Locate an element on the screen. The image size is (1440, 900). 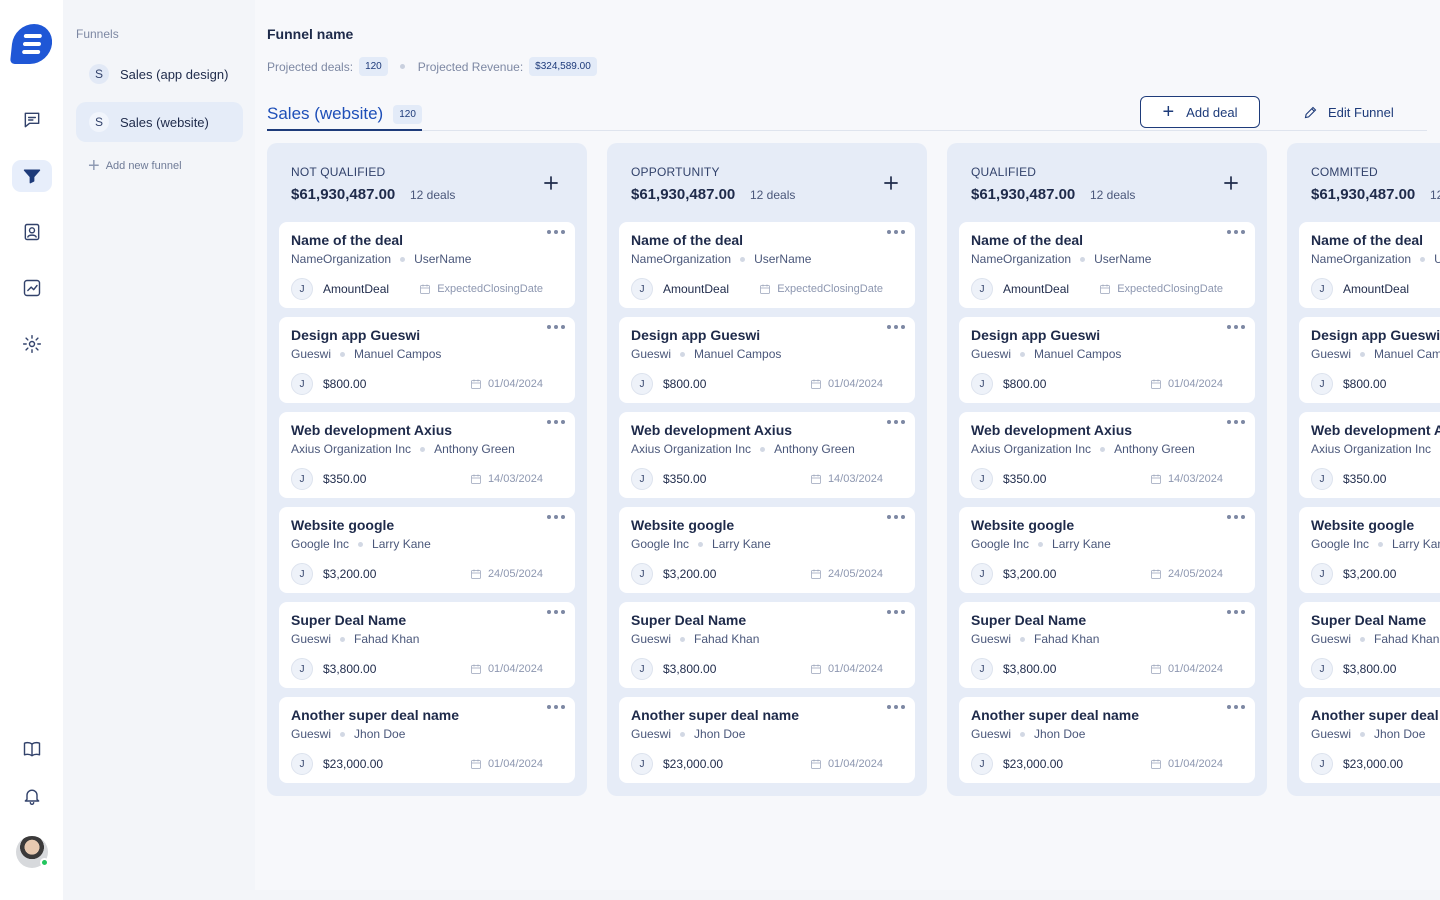
deal-user: Larry Kane is located at coordinates (401, 544).